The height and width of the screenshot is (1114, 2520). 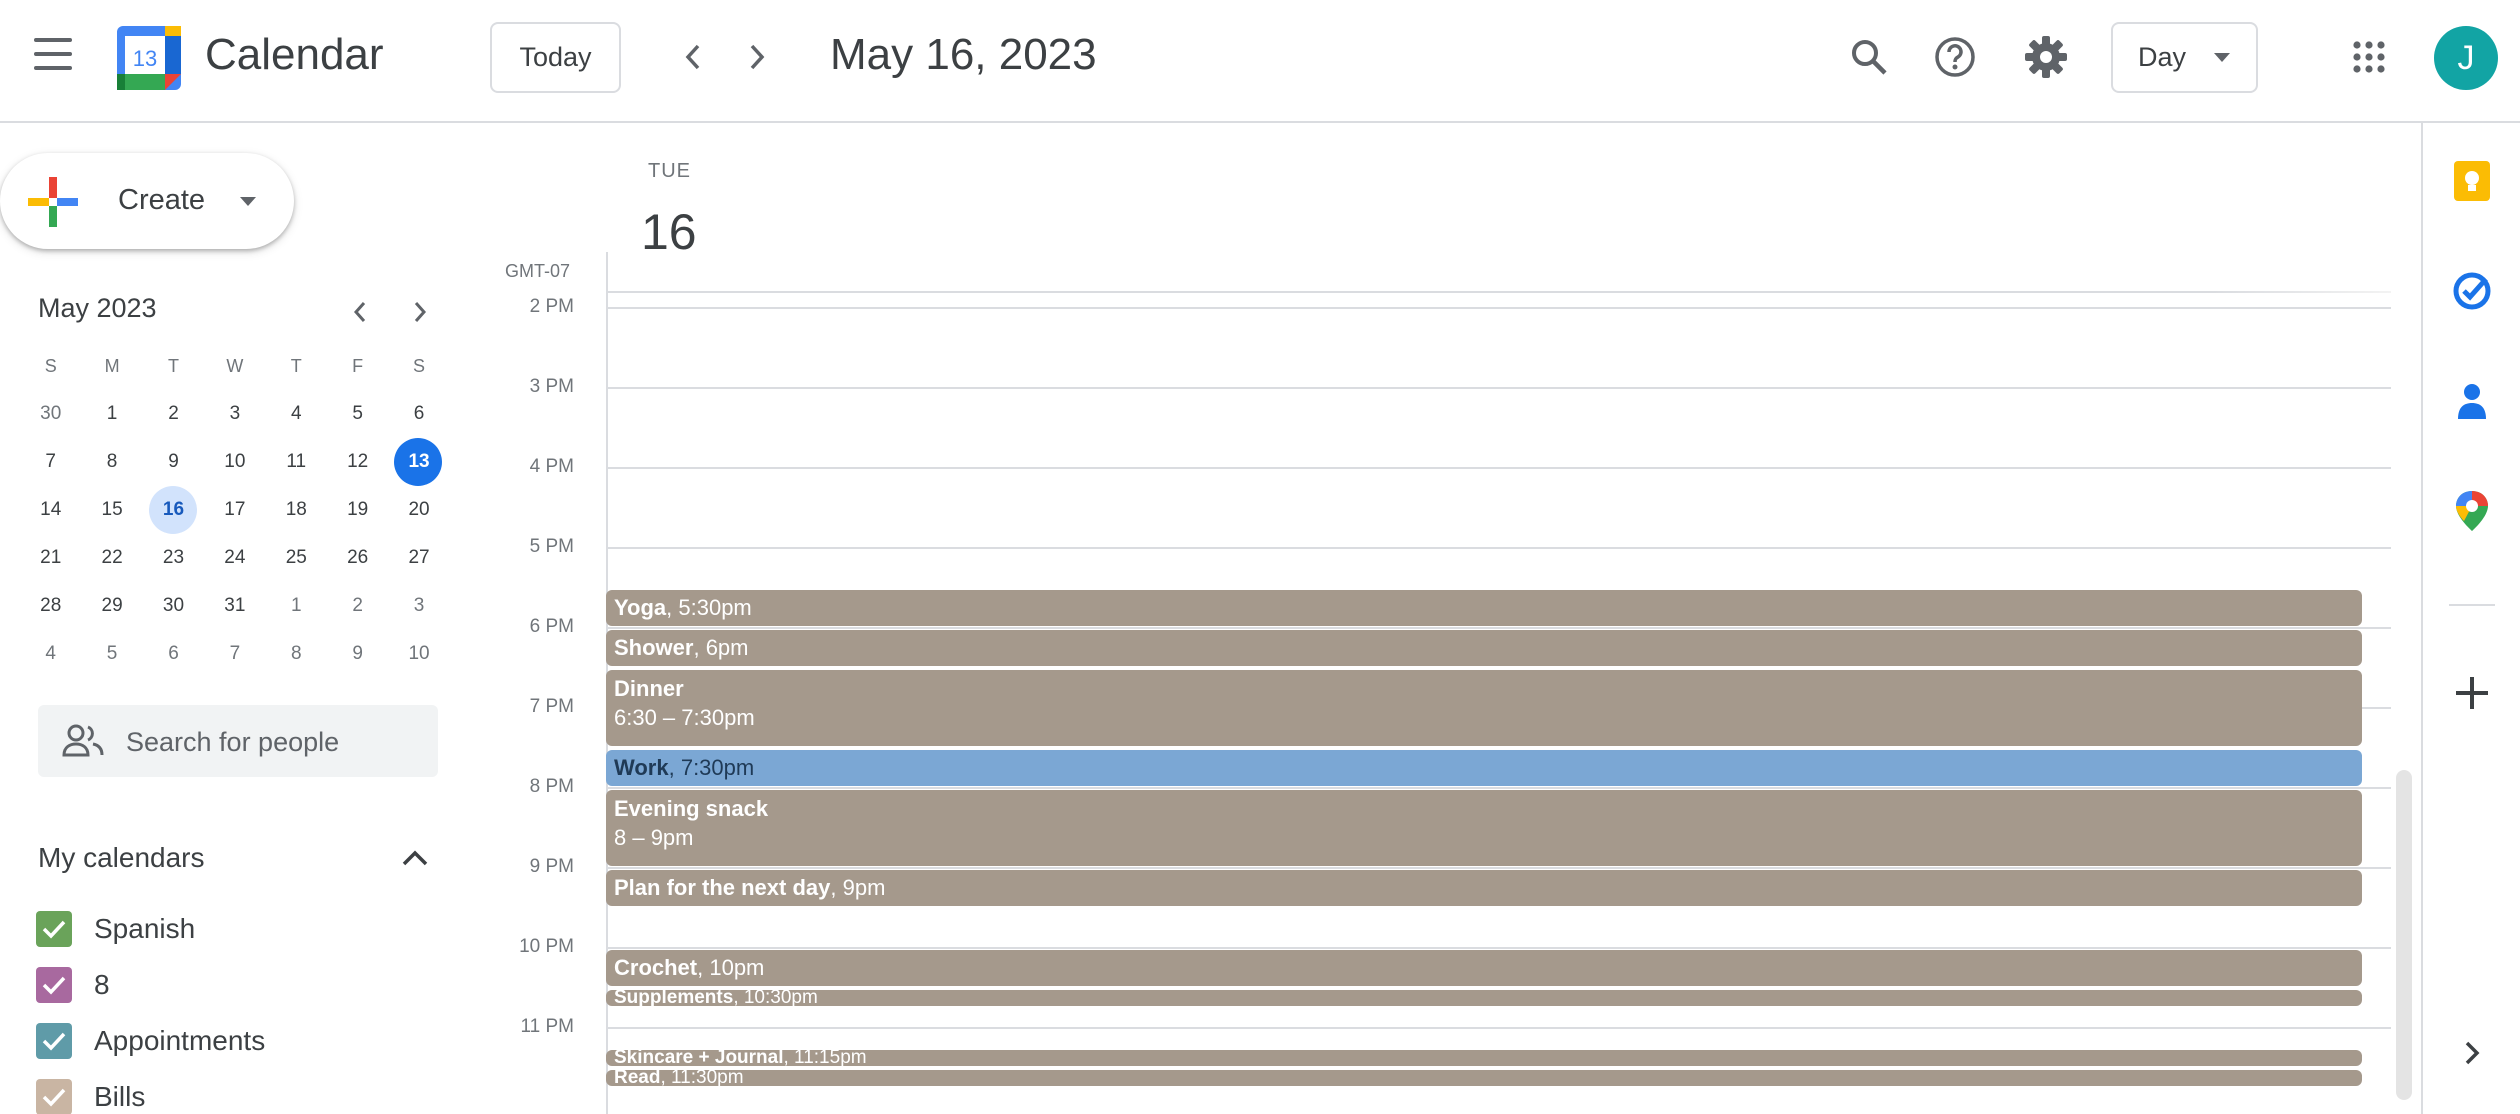 I want to click on event-chip: Read, 11:30pm, so click(x=1484, y=1078).